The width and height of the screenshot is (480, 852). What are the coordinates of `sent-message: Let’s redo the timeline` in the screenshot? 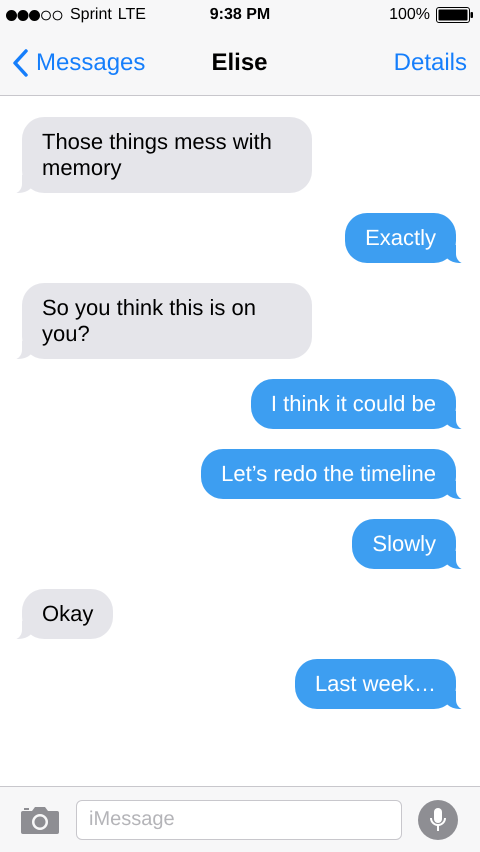 It's located at (332, 474).